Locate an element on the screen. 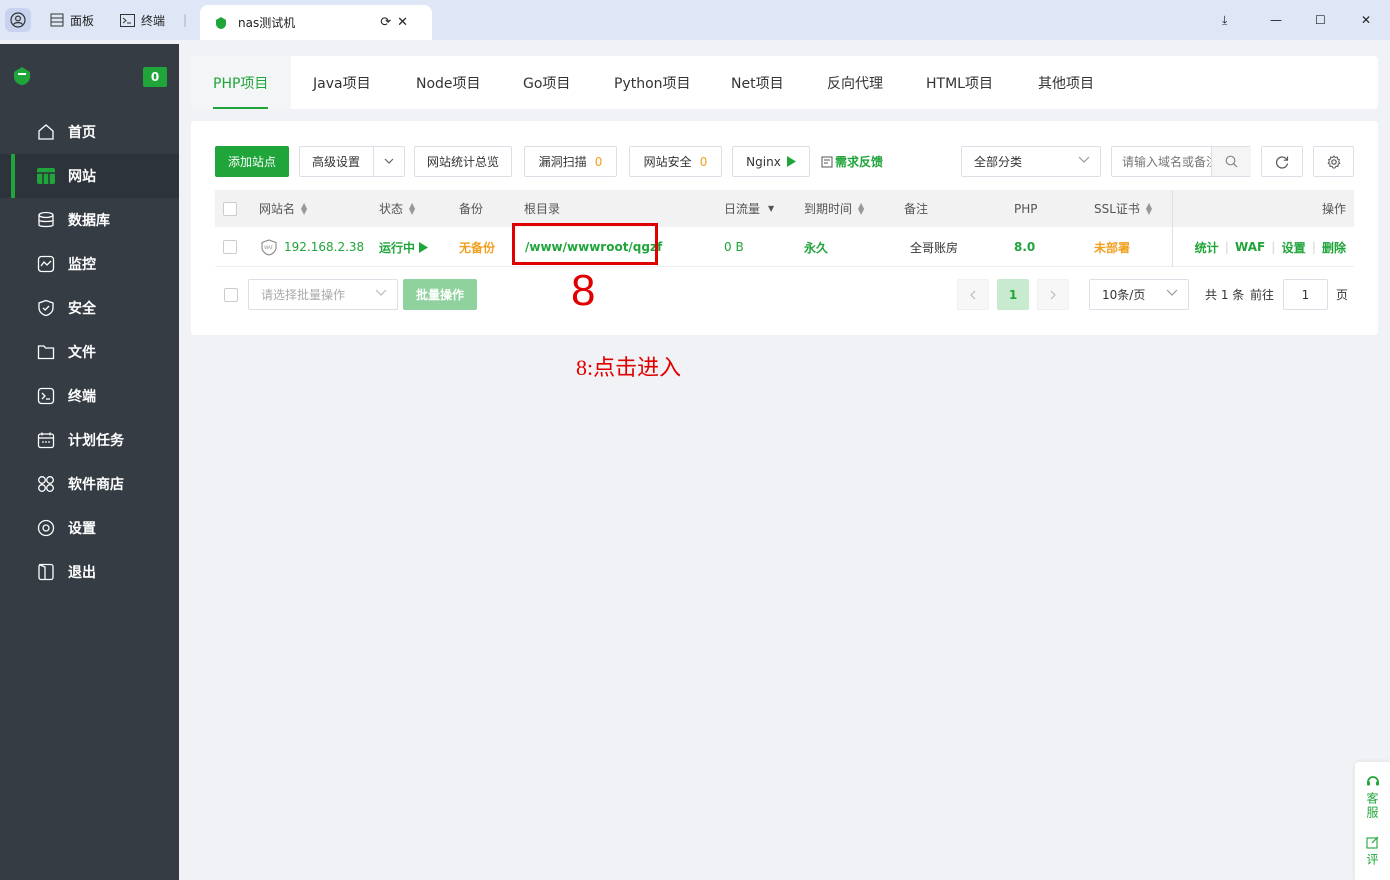 The width and height of the screenshot is (1390, 880). sidebar-badge: 0 is located at coordinates (155, 77).